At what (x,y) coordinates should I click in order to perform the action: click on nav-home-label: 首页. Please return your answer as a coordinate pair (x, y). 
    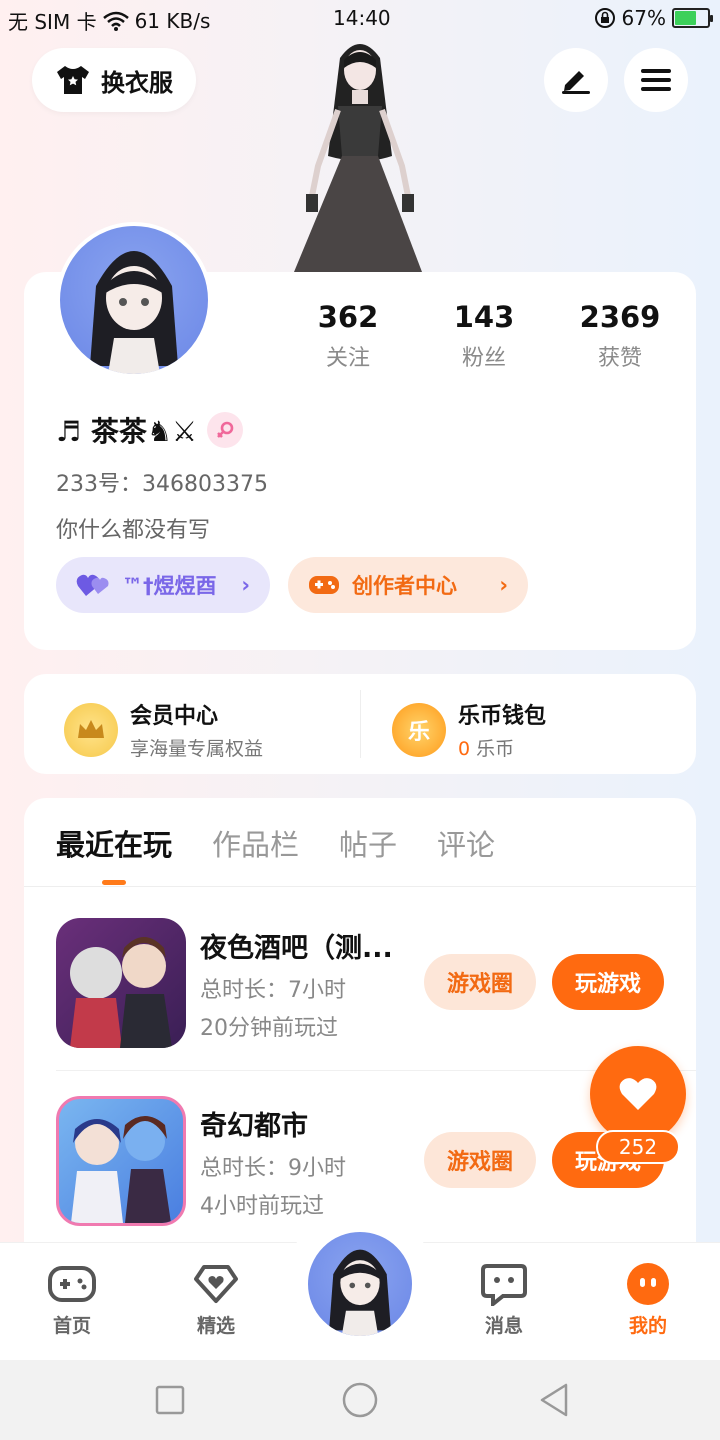
    Looking at the image, I should click on (71, 1326).